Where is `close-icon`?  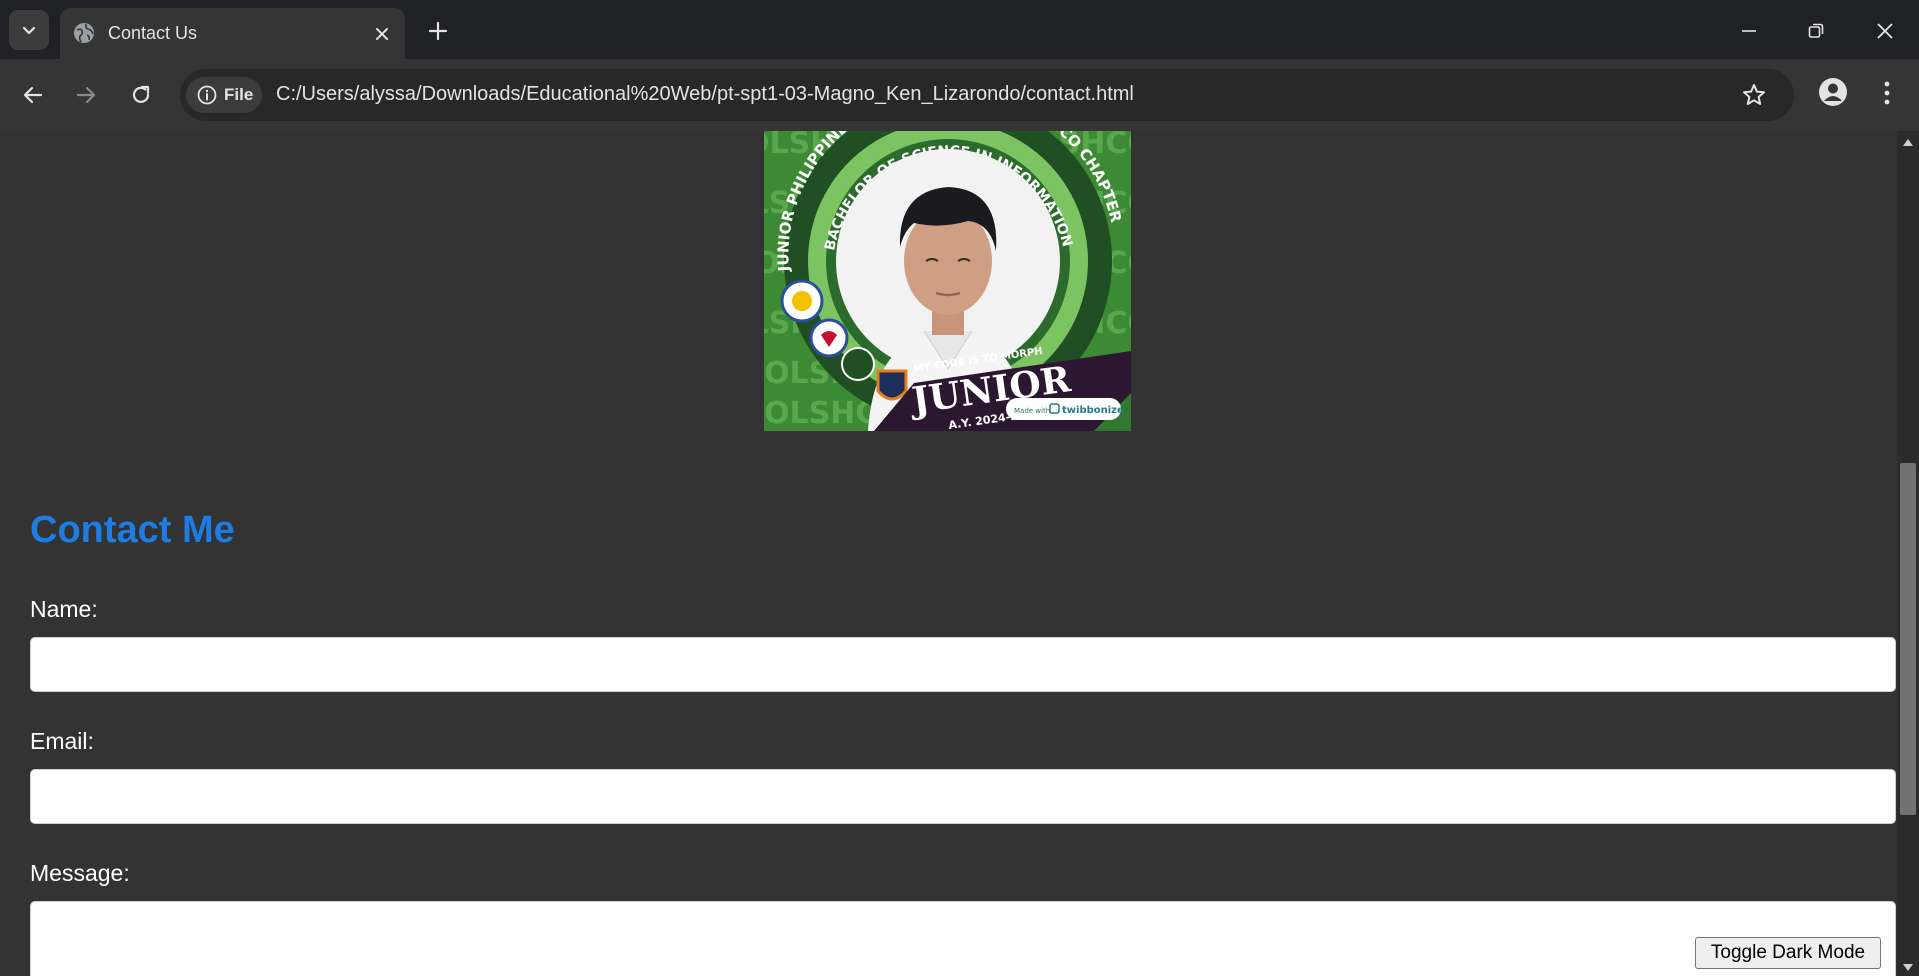
close-icon is located at coordinates (382, 34).